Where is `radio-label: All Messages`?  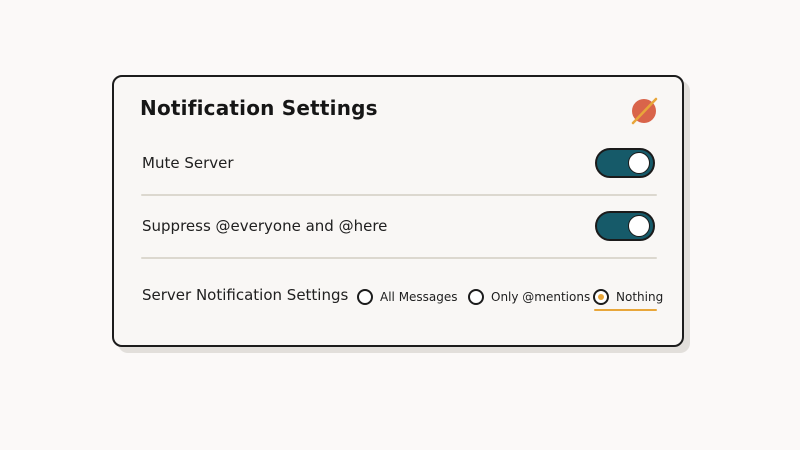 radio-label: All Messages is located at coordinates (419, 297).